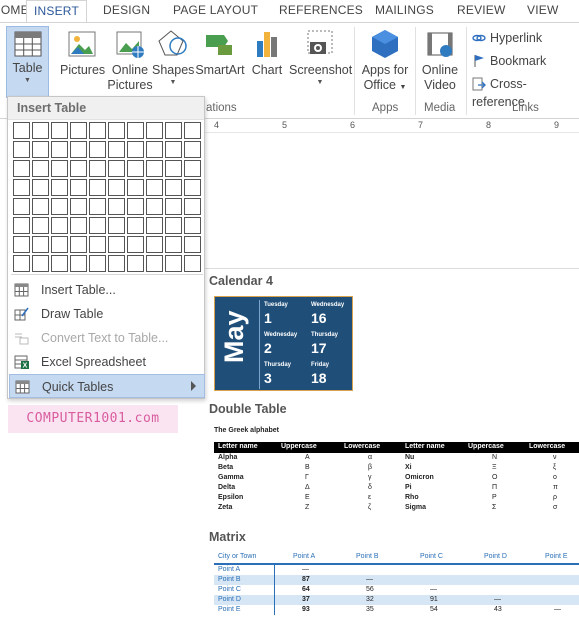  Describe the element at coordinates (267, 53) in the screenshot. I see `chart-button: Chart` at that location.